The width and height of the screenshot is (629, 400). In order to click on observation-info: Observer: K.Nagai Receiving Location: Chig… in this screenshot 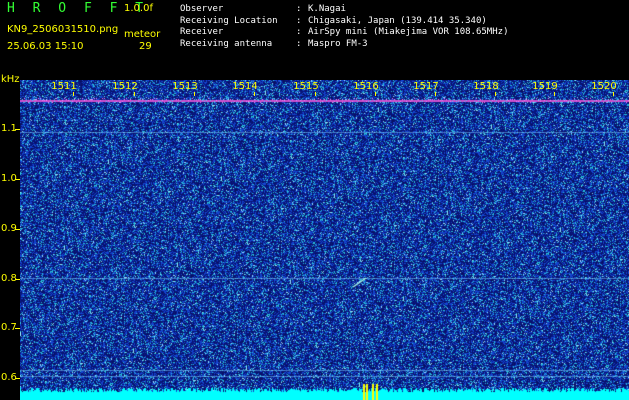, I will do `click(344, 27)`.